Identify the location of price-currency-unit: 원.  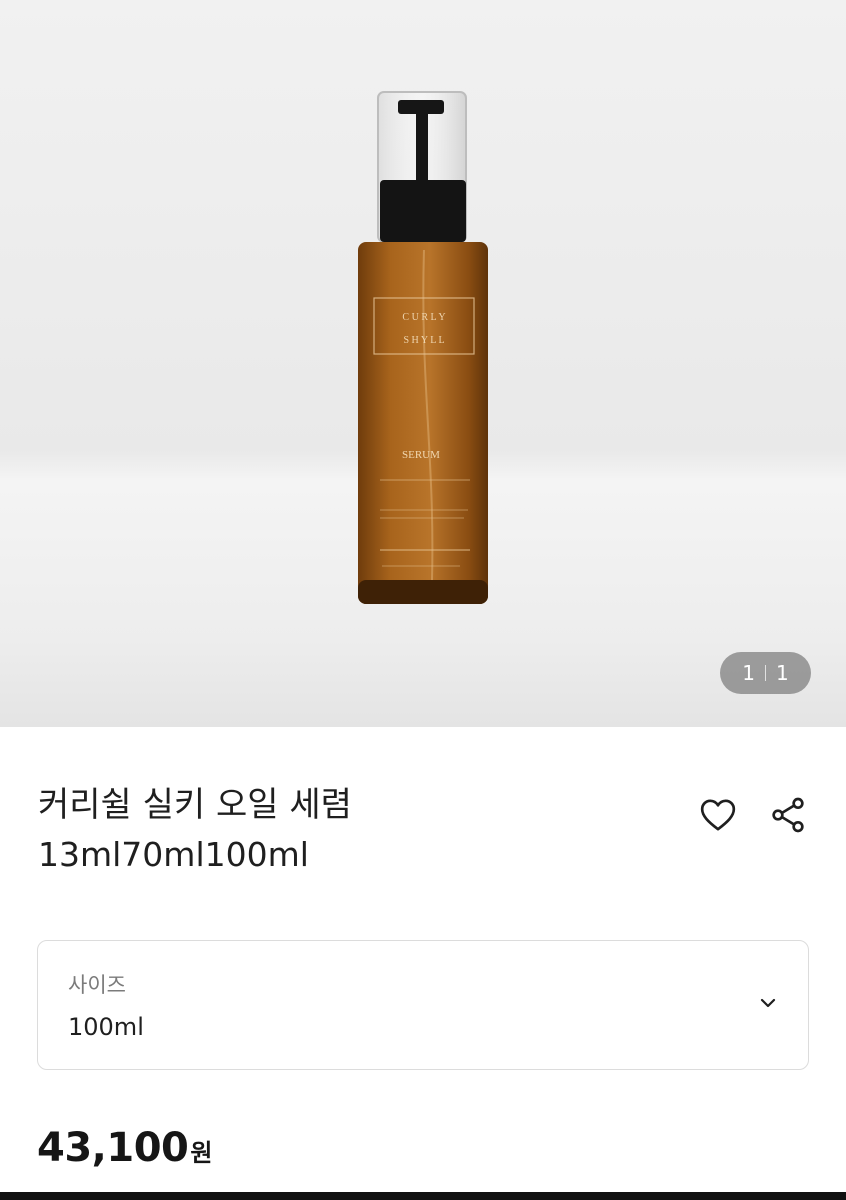
(201, 1153).